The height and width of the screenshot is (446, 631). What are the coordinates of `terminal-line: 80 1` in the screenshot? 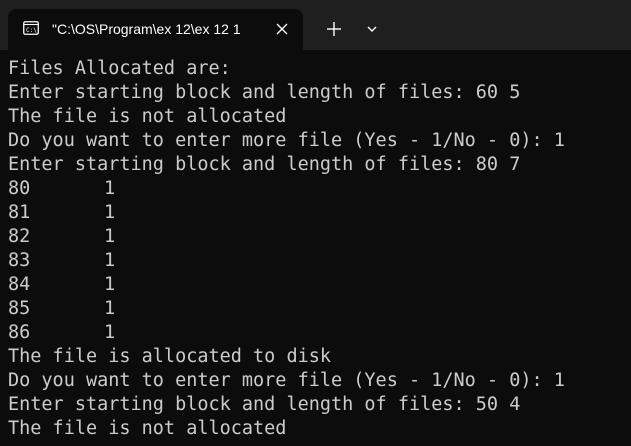 It's located at (319, 189).